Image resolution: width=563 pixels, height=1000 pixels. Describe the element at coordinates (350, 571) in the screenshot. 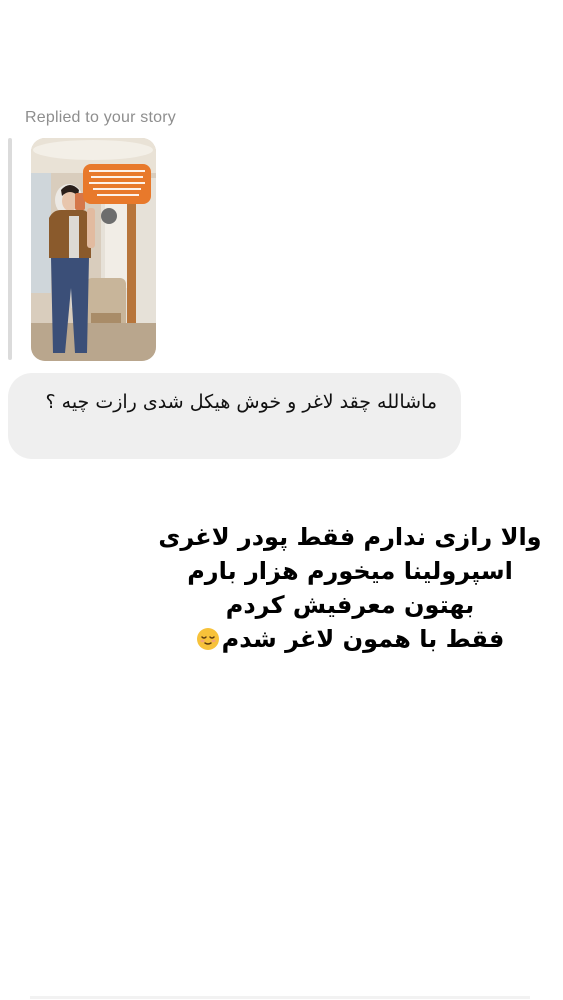

I see `caption-line-2: اسپرولینا میخورم هزار بارم` at that location.